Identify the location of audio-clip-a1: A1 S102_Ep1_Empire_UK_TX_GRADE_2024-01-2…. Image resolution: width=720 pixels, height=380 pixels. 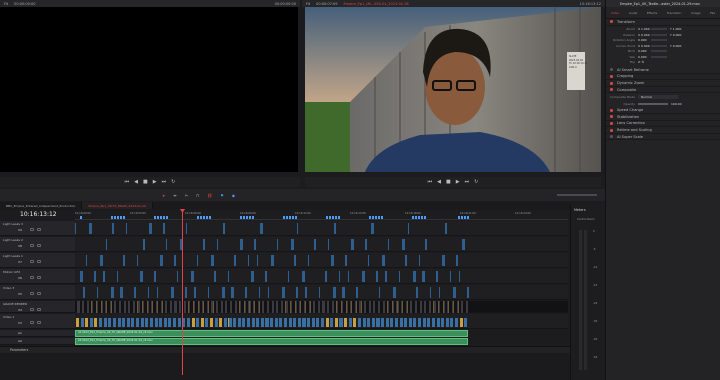
(271, 333).